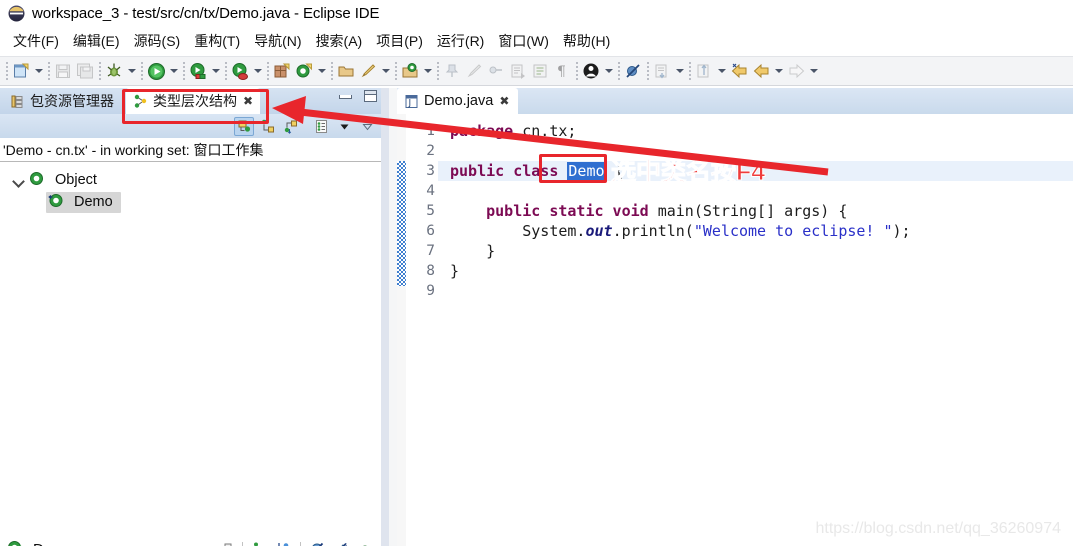 Image resolution: width=1073 pixels, height=546 pixels. Describe the element at coordinates (793, 231) in the screenshot. I see `code-token: "Welcome to eclipse! "` at that location.